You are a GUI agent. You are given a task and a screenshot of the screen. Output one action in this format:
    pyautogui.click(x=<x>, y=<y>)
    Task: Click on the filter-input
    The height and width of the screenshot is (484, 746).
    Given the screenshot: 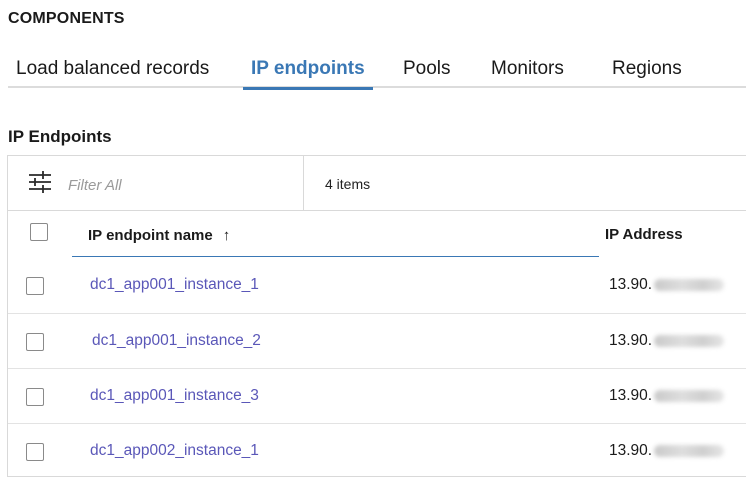 What is the action you would take?
    pyautogui.click(x=178, y=185)
    